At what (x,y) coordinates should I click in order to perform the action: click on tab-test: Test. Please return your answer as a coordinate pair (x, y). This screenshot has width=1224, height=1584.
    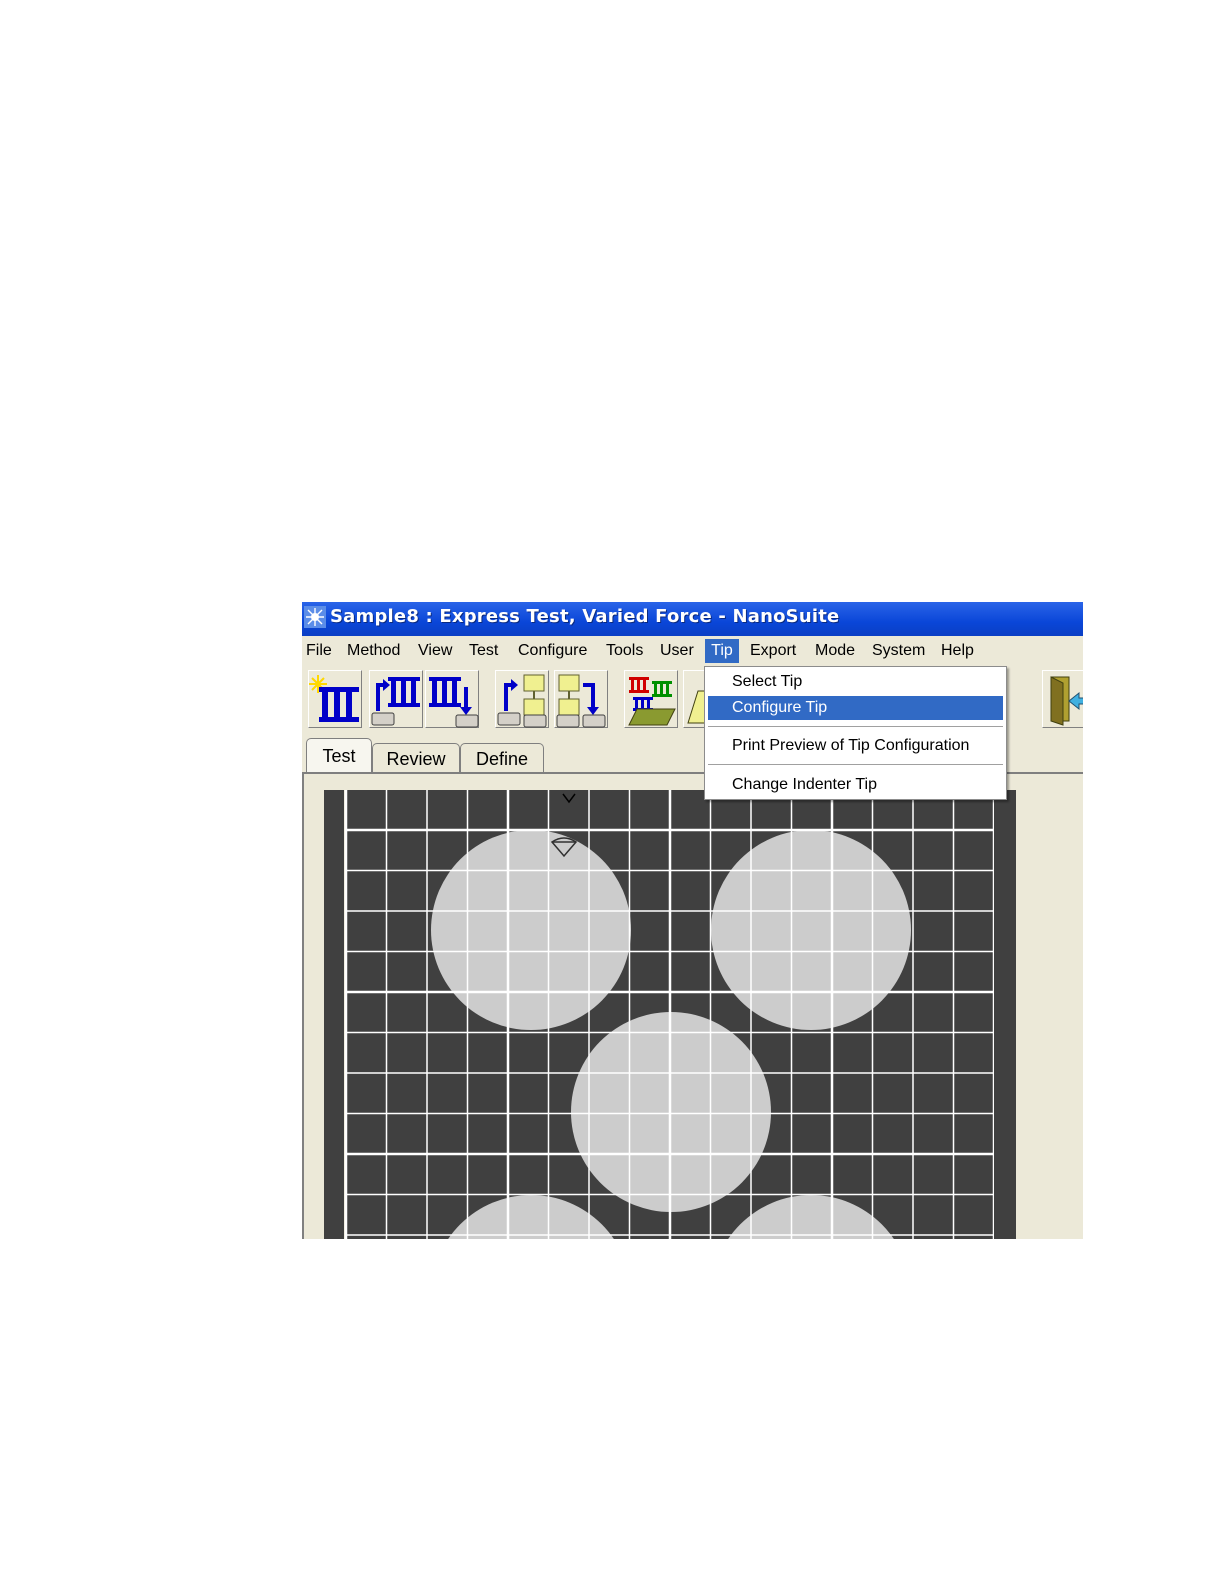
    Looking at the image, I should click on (339, 756).